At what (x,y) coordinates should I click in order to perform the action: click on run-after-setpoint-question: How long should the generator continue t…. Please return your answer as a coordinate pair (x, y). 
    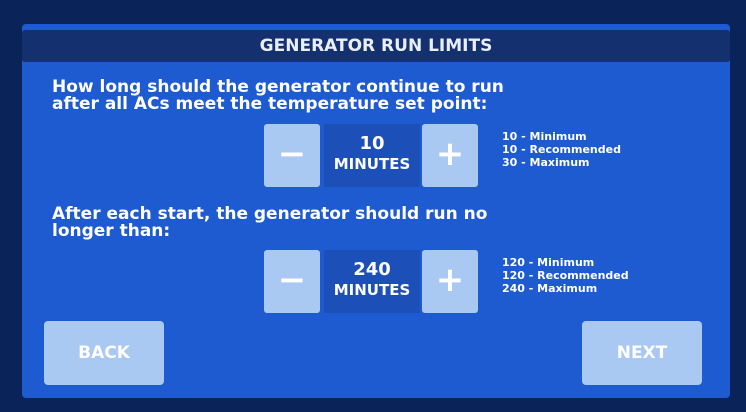
    Looking at the image, I should click on (278, 96).